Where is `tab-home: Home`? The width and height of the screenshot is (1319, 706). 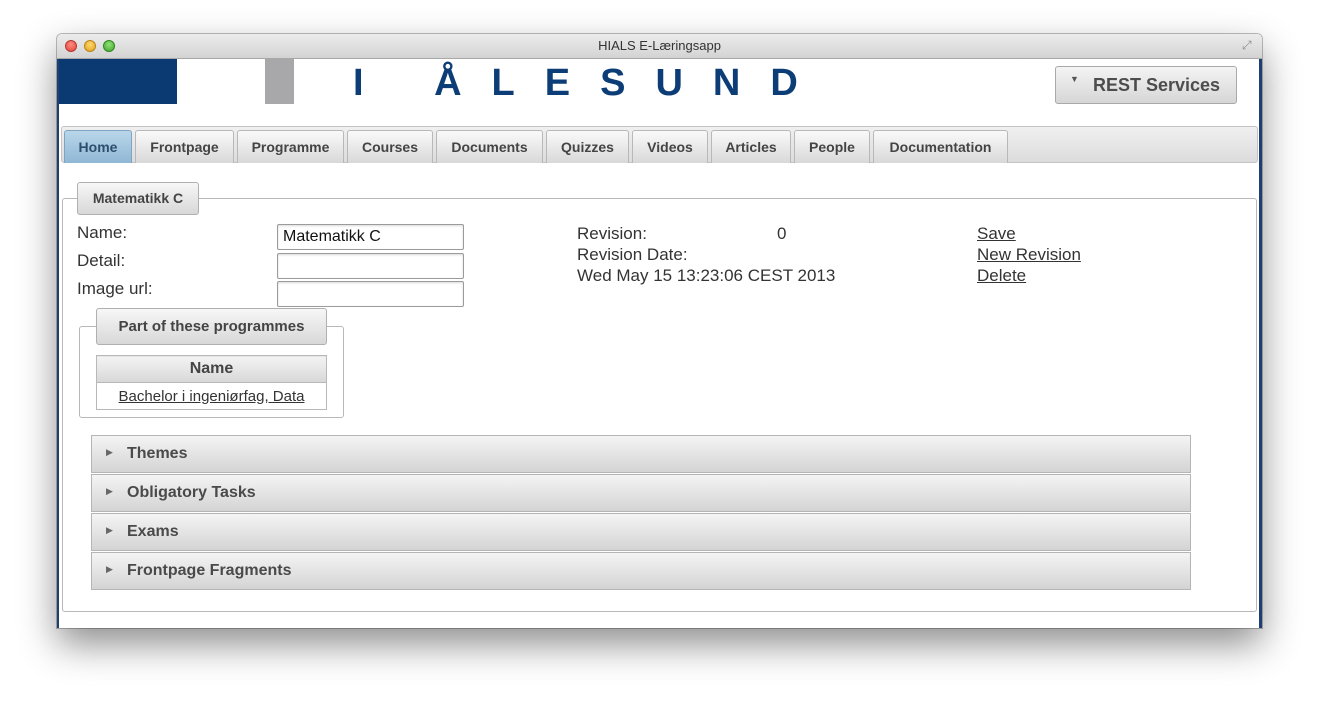 tab-home: Home is located at coordinates (98, 146).